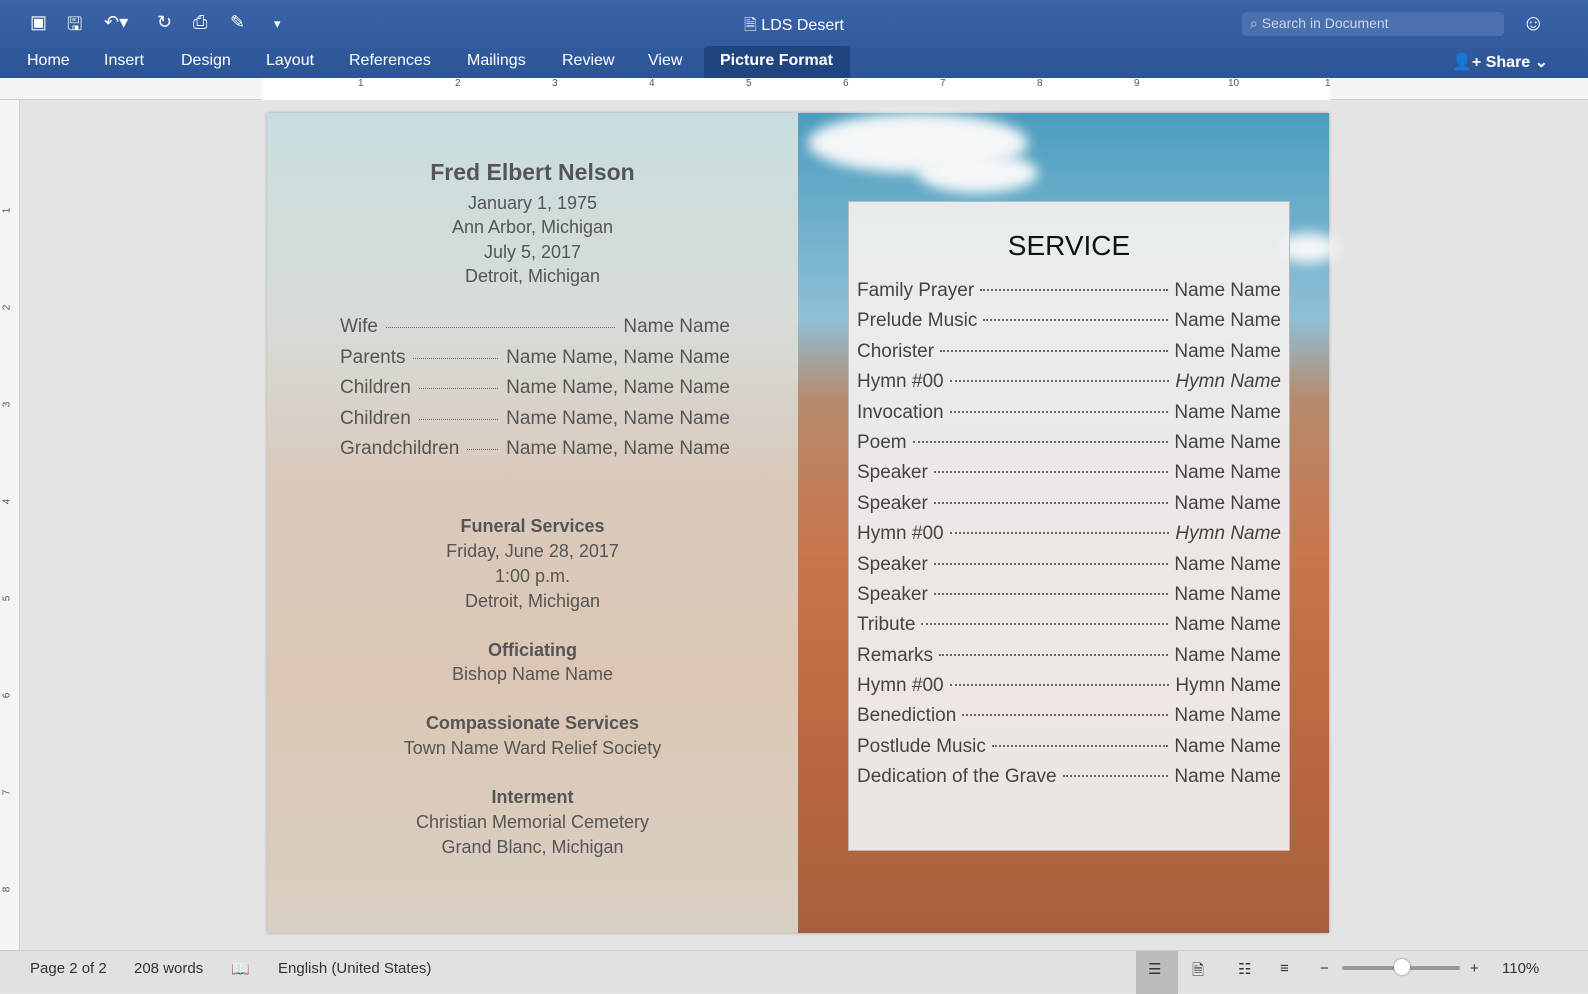 The image size is (1588, 994). What do you see at coordinates (206, 61) in the screenshot?
I see `tab-design: Design` at bounding box center [206, 61].